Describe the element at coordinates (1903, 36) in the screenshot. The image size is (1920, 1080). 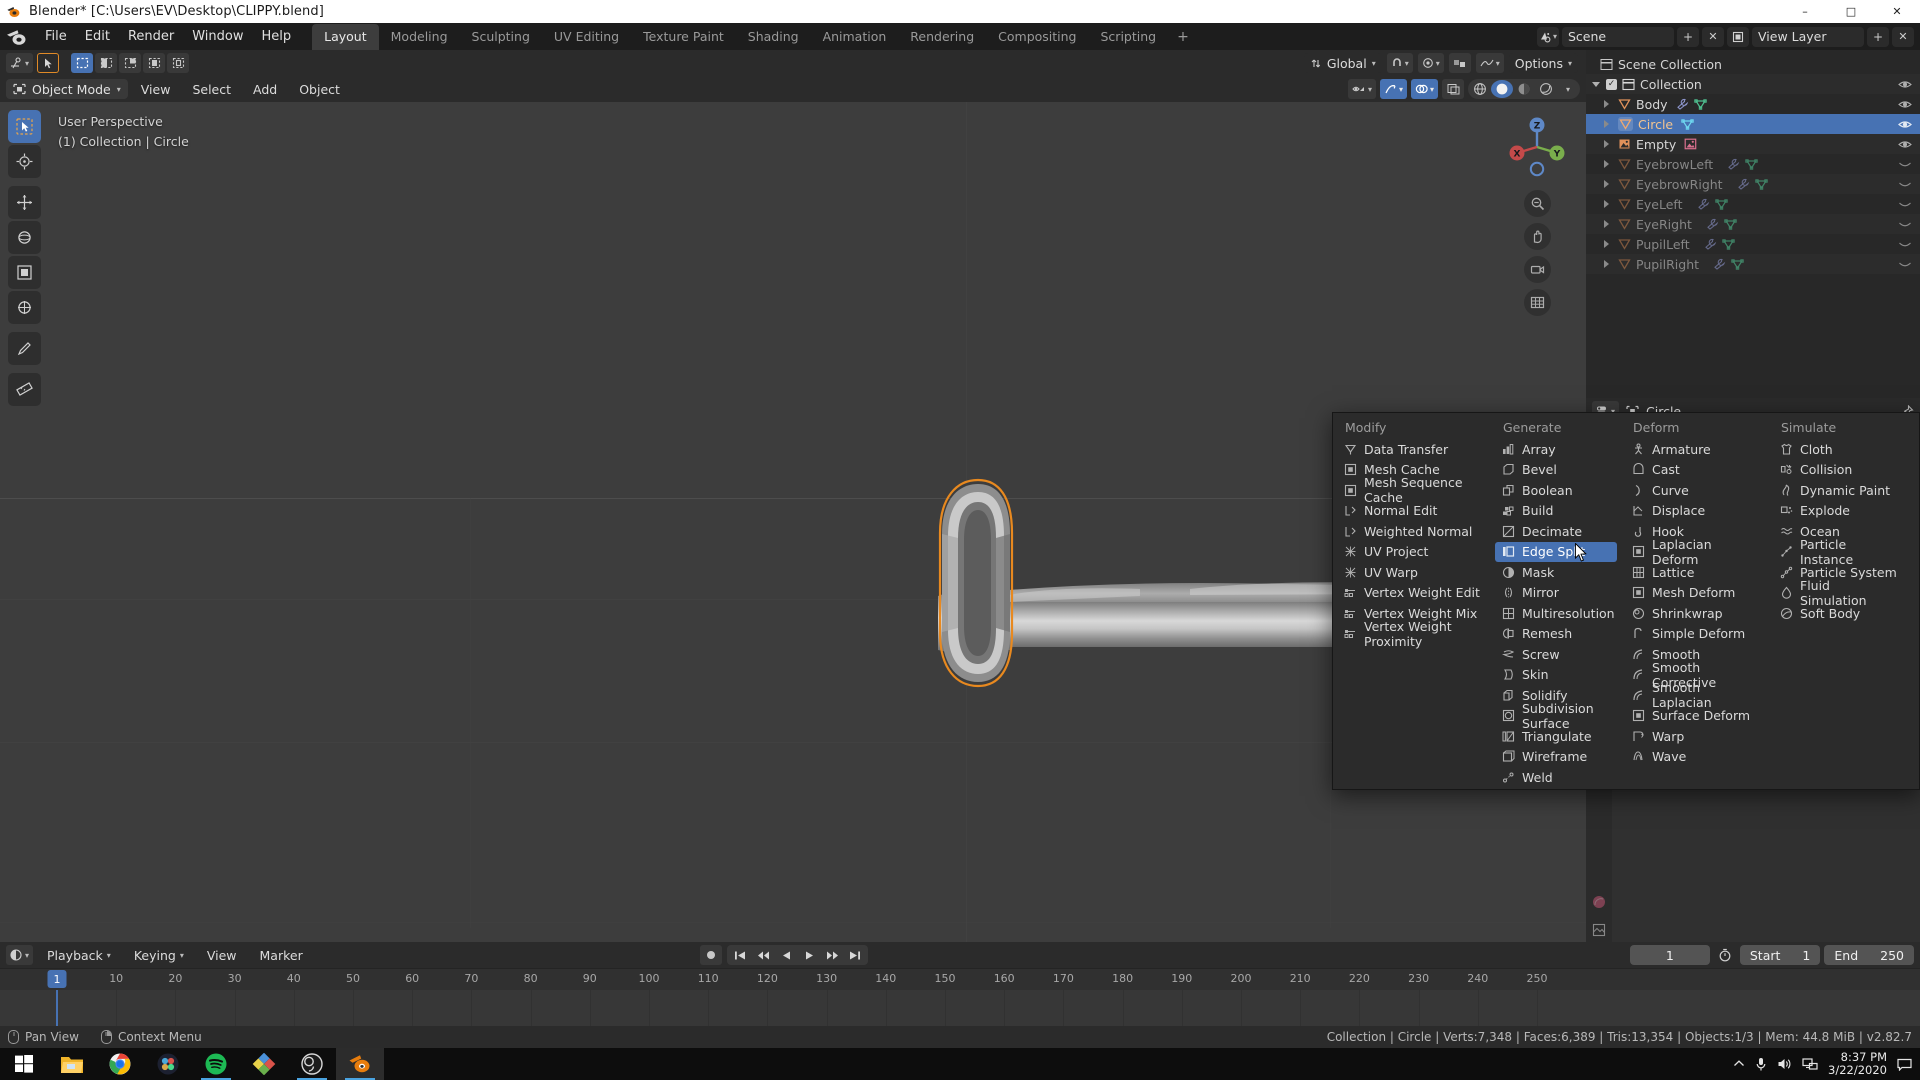
I see `delete-view-layer-button: ✕` at that location.